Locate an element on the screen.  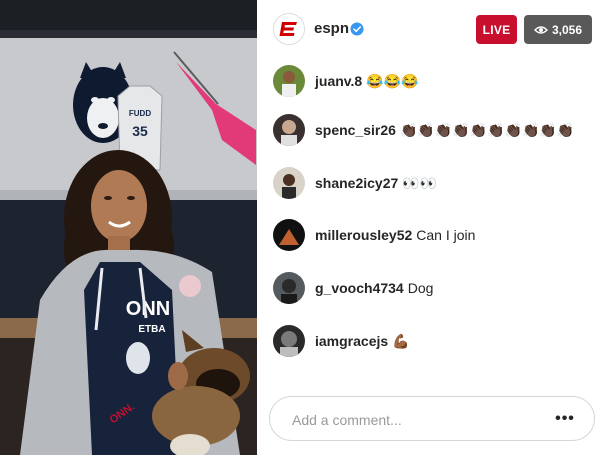
espn-logo-icon is located at coordinates (289, 29).